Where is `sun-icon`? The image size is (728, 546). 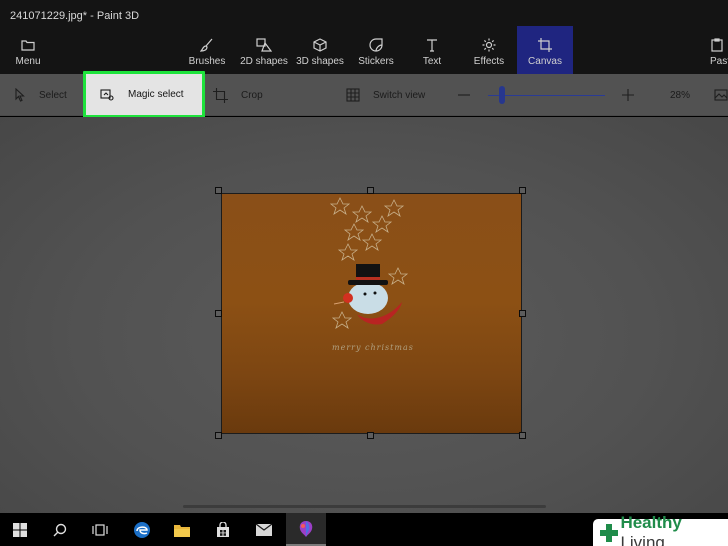 sun-icon is located at coordinates (489, 45).